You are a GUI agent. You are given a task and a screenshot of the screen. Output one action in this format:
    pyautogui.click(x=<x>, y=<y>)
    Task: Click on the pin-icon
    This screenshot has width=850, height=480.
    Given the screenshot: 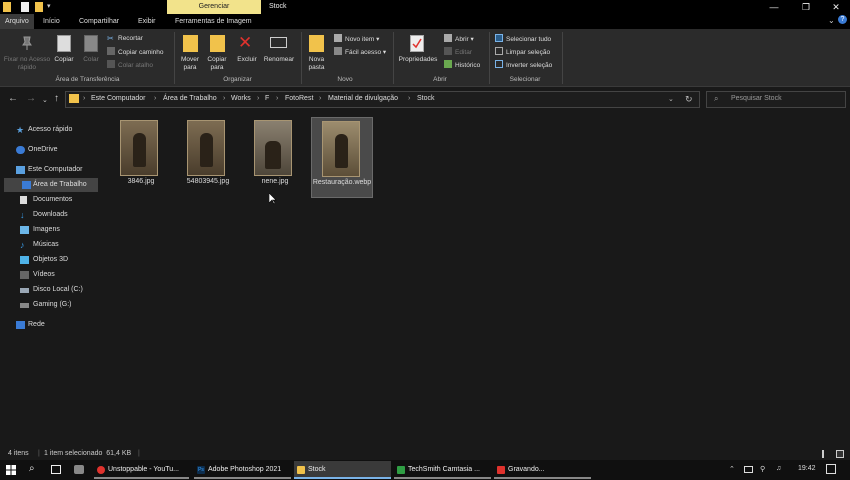 What is the action you would take?
    pyautogui.click(x=27, y=43)
    